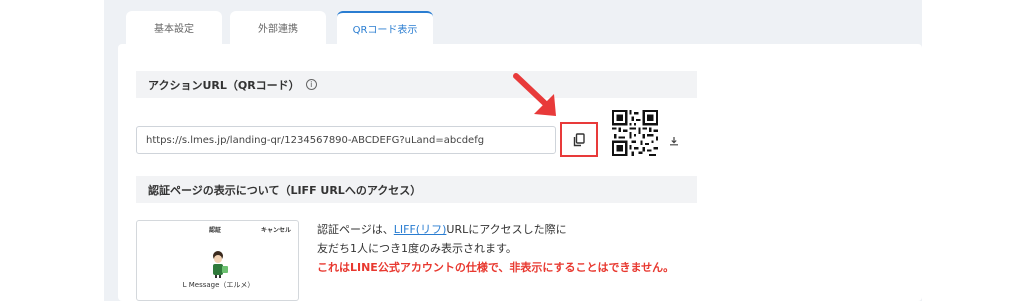 Image resolution: width=1024 pixels, height=301 pixels. What do you see at coordinates (278, 27) in the screenshot?
I see `tab-external-integration: 外部連携` at bounding box center [278, 27].